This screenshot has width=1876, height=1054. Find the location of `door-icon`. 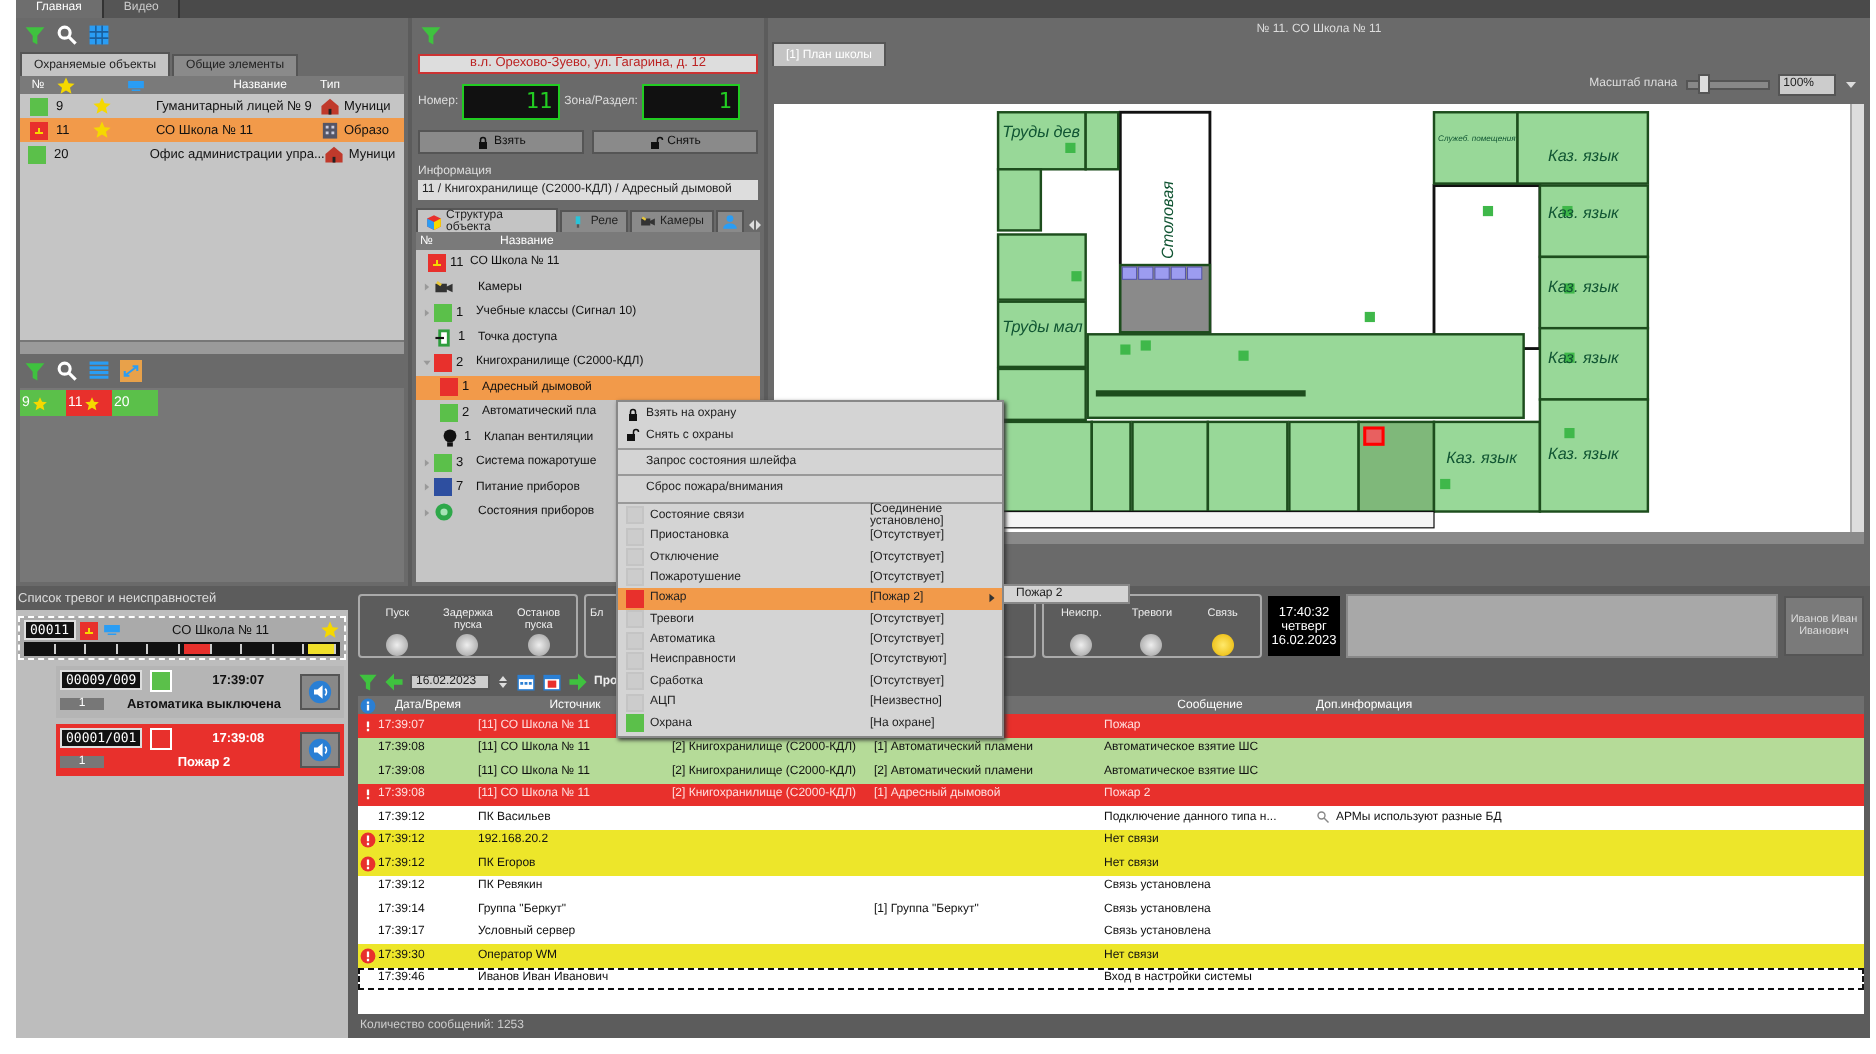

door-icon is located at coordinates (444, 337).